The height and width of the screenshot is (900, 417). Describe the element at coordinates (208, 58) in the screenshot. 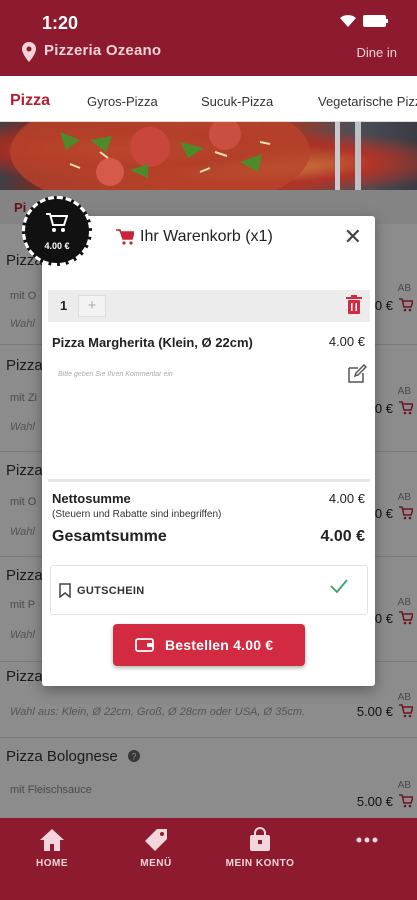

I see `app-header: Pizzeria Ozeano Dine in` at that location.